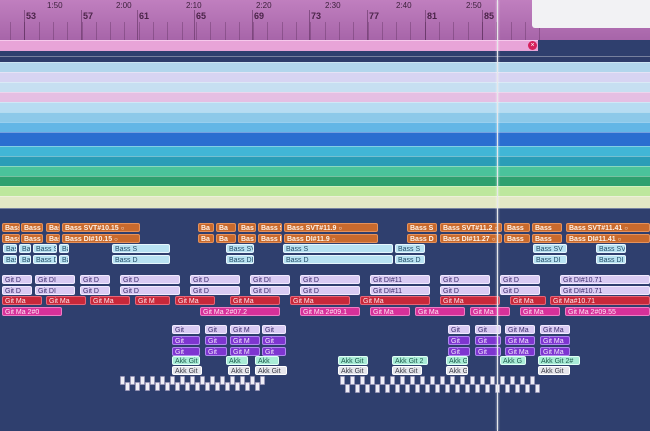  What do you see at coordinates (330, 311) in the screenshot?
I see `region-git-ma2: Git Ma 2#09.1` at bounding box center [330, 311].